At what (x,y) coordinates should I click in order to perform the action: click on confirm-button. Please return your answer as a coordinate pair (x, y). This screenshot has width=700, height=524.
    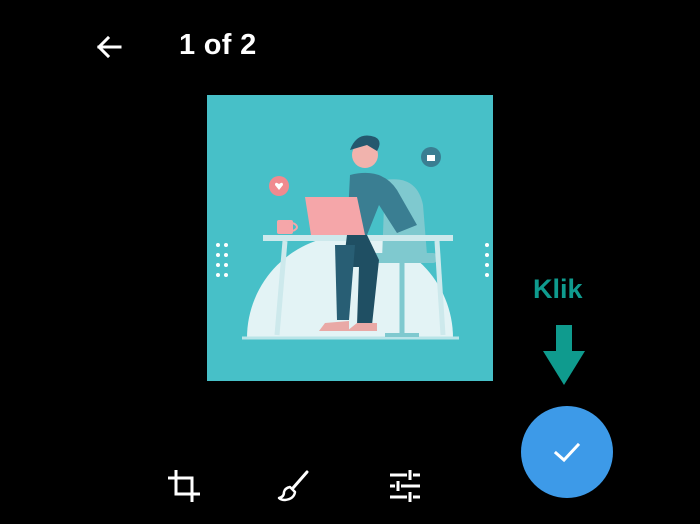
    Looking at the image, I should click on (567, 452).